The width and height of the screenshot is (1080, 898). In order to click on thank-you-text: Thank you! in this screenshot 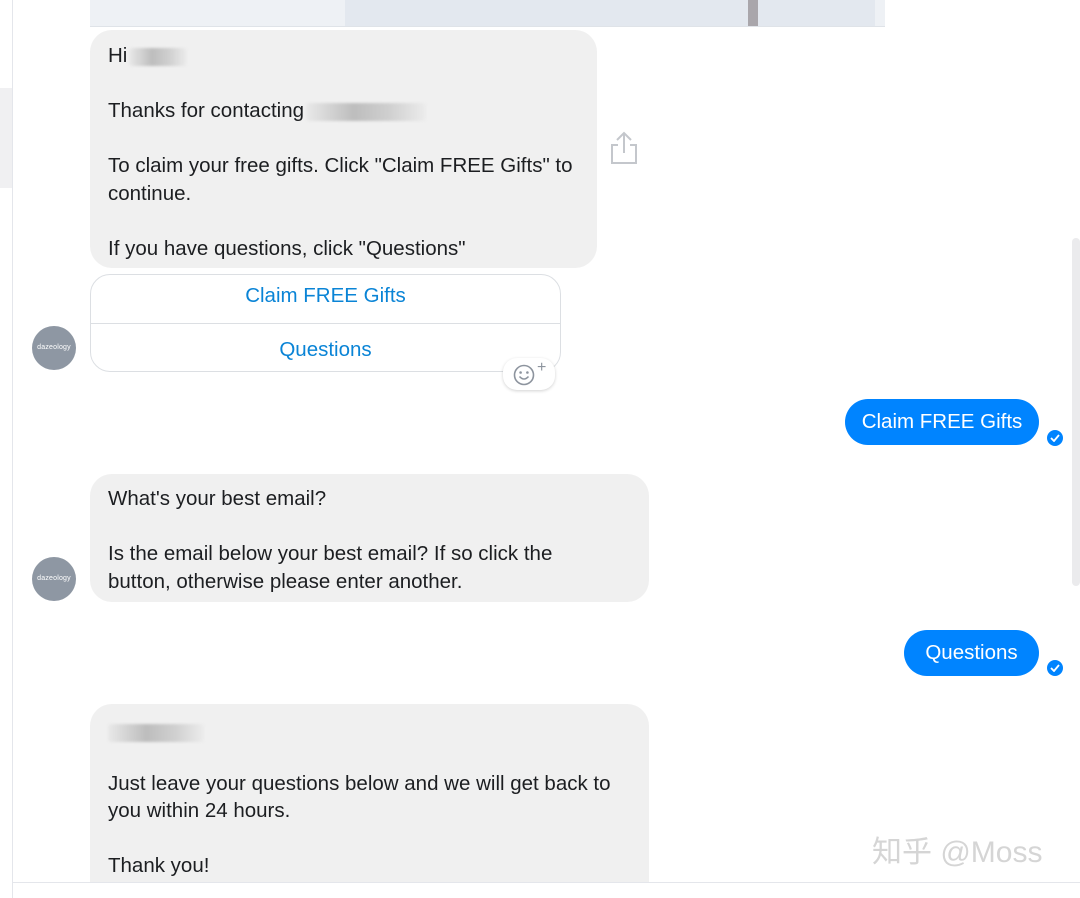, I will do `click(159, 865)`.